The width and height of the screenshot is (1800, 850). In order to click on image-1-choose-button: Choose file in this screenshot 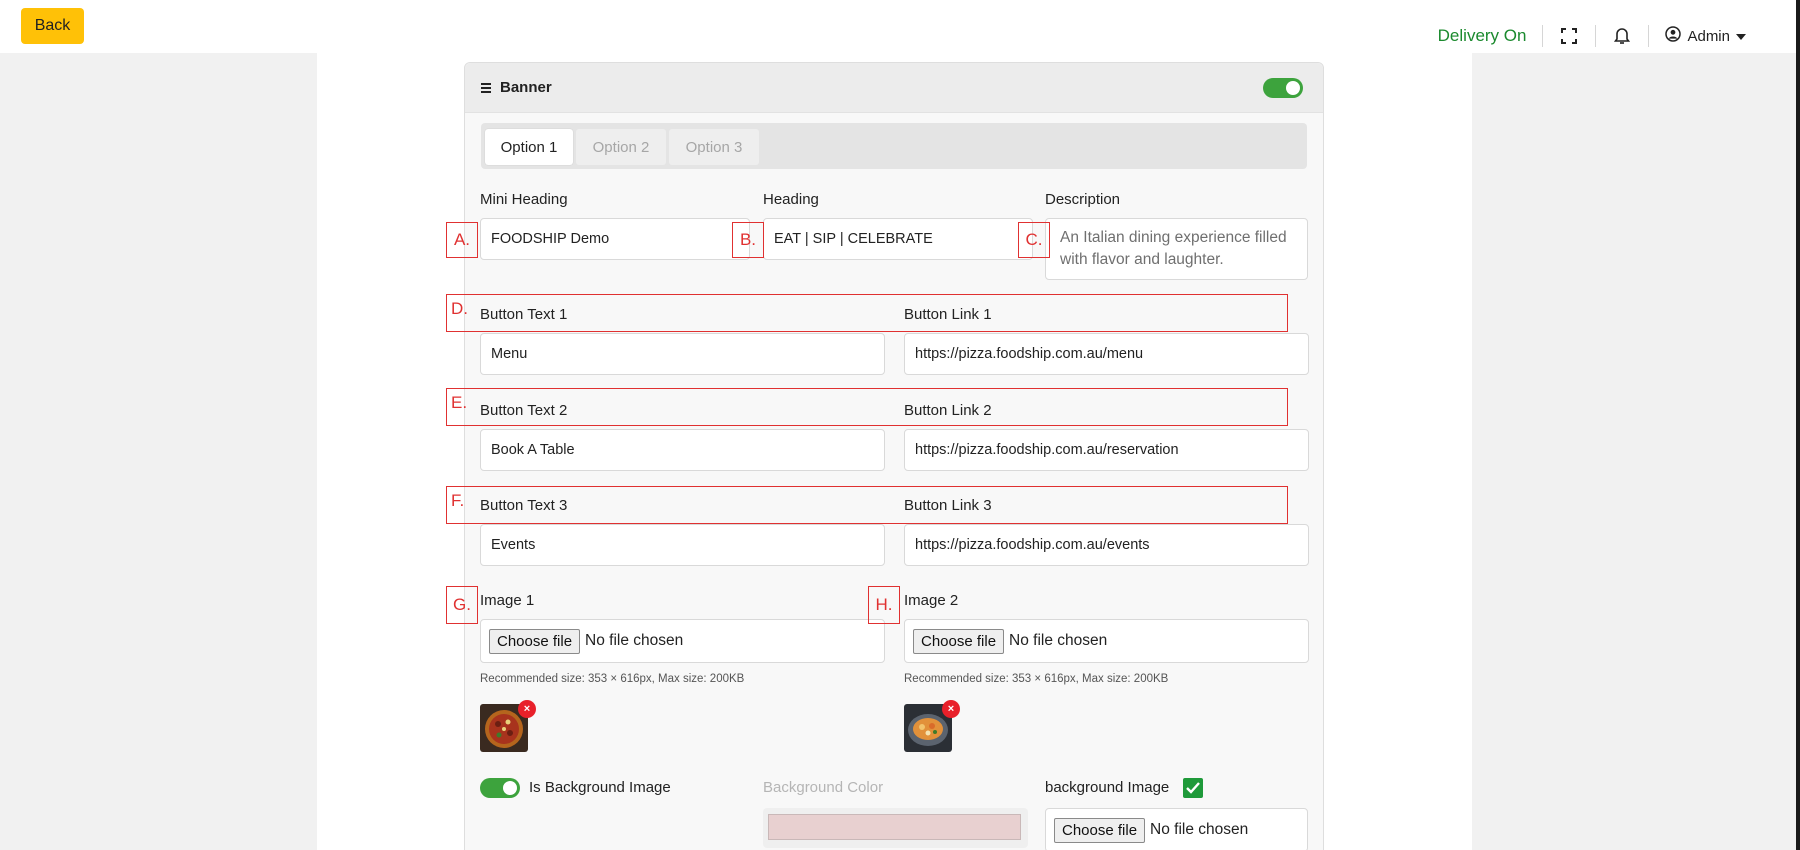, I will do `click(535, 641)`.